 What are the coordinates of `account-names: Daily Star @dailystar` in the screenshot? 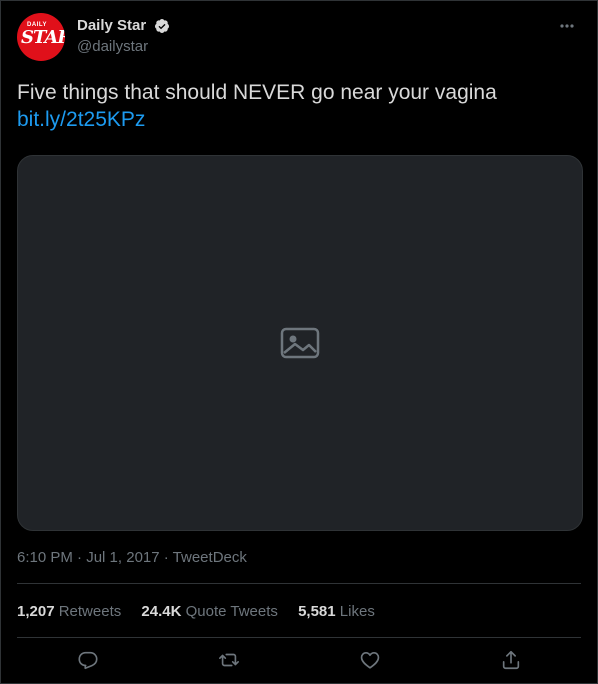 It's located at (123, 36).